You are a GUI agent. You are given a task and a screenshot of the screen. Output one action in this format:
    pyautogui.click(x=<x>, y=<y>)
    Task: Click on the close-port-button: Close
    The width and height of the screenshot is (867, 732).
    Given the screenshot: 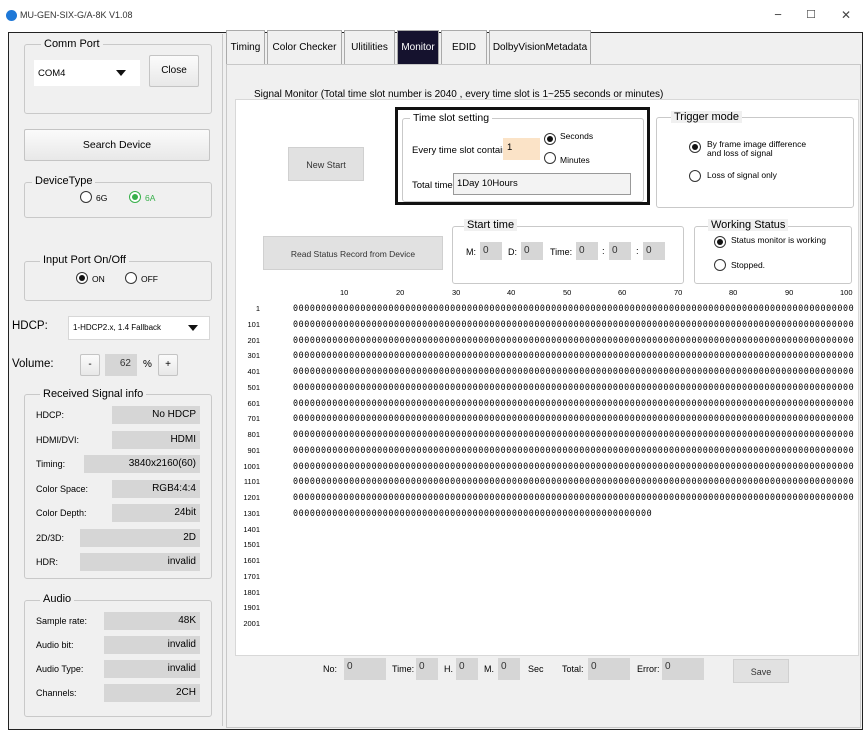 What is the action you would take?
    pyautogui.click(x=174, y=71)
    